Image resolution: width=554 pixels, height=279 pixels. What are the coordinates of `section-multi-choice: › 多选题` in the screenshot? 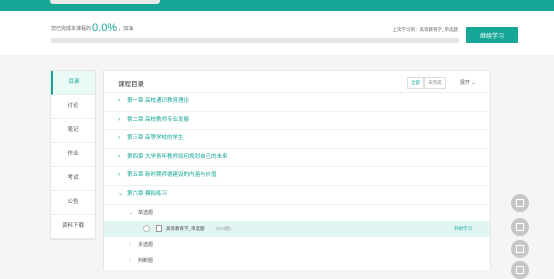 It's located at (297, 245).